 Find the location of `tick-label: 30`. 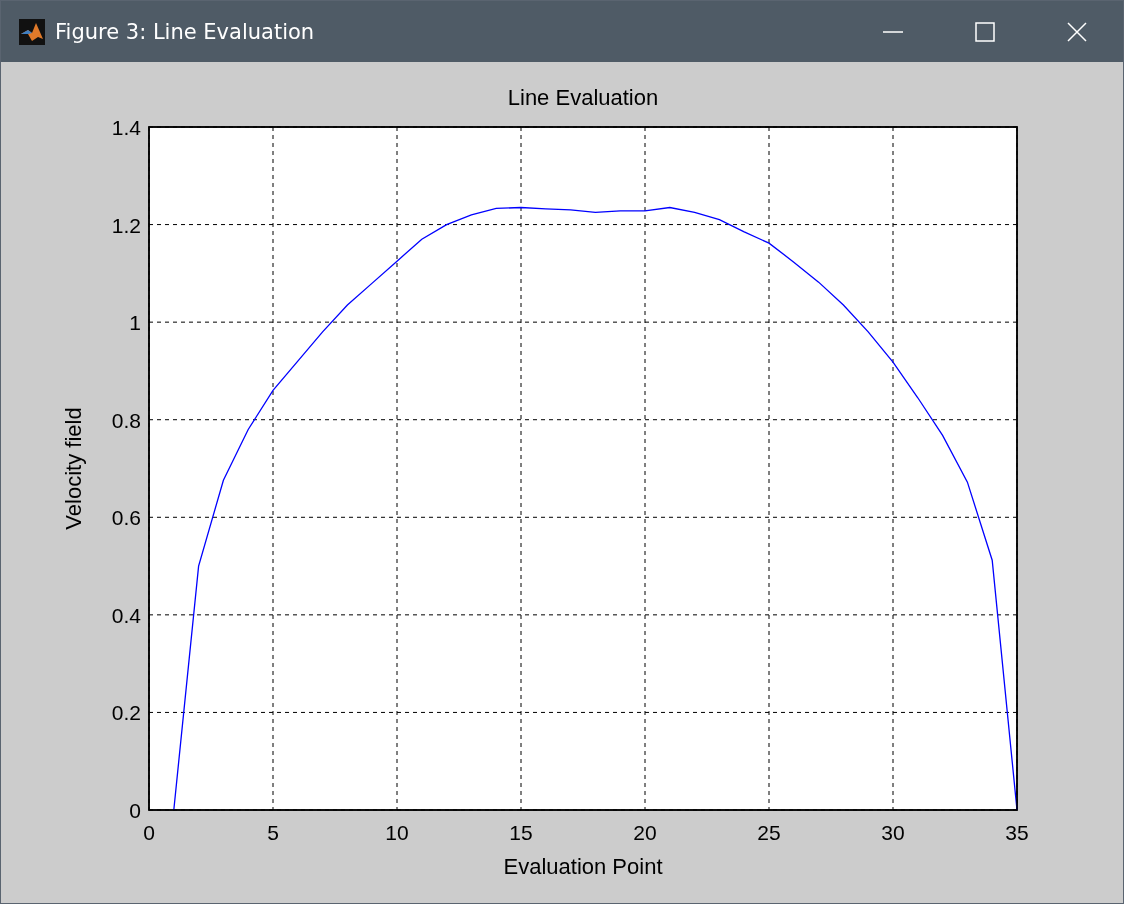

tick-label: 30 is located at coordinates (893, 832).